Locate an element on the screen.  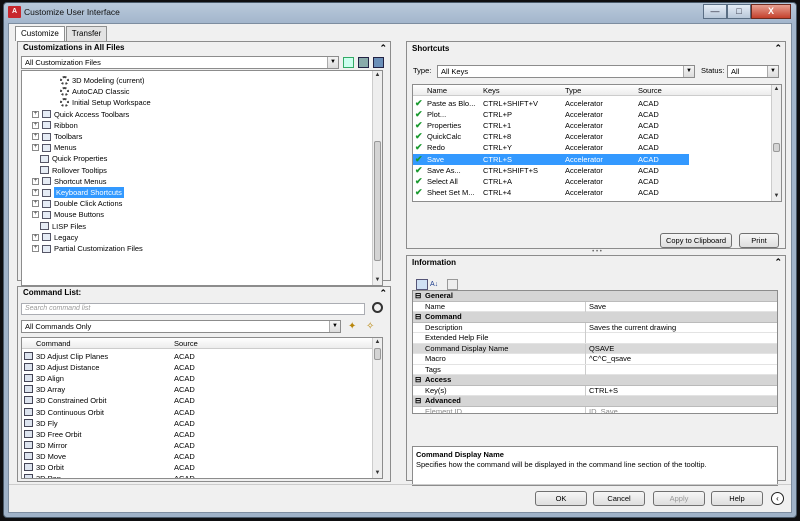
save-icon is located at coordinates (363, 62).